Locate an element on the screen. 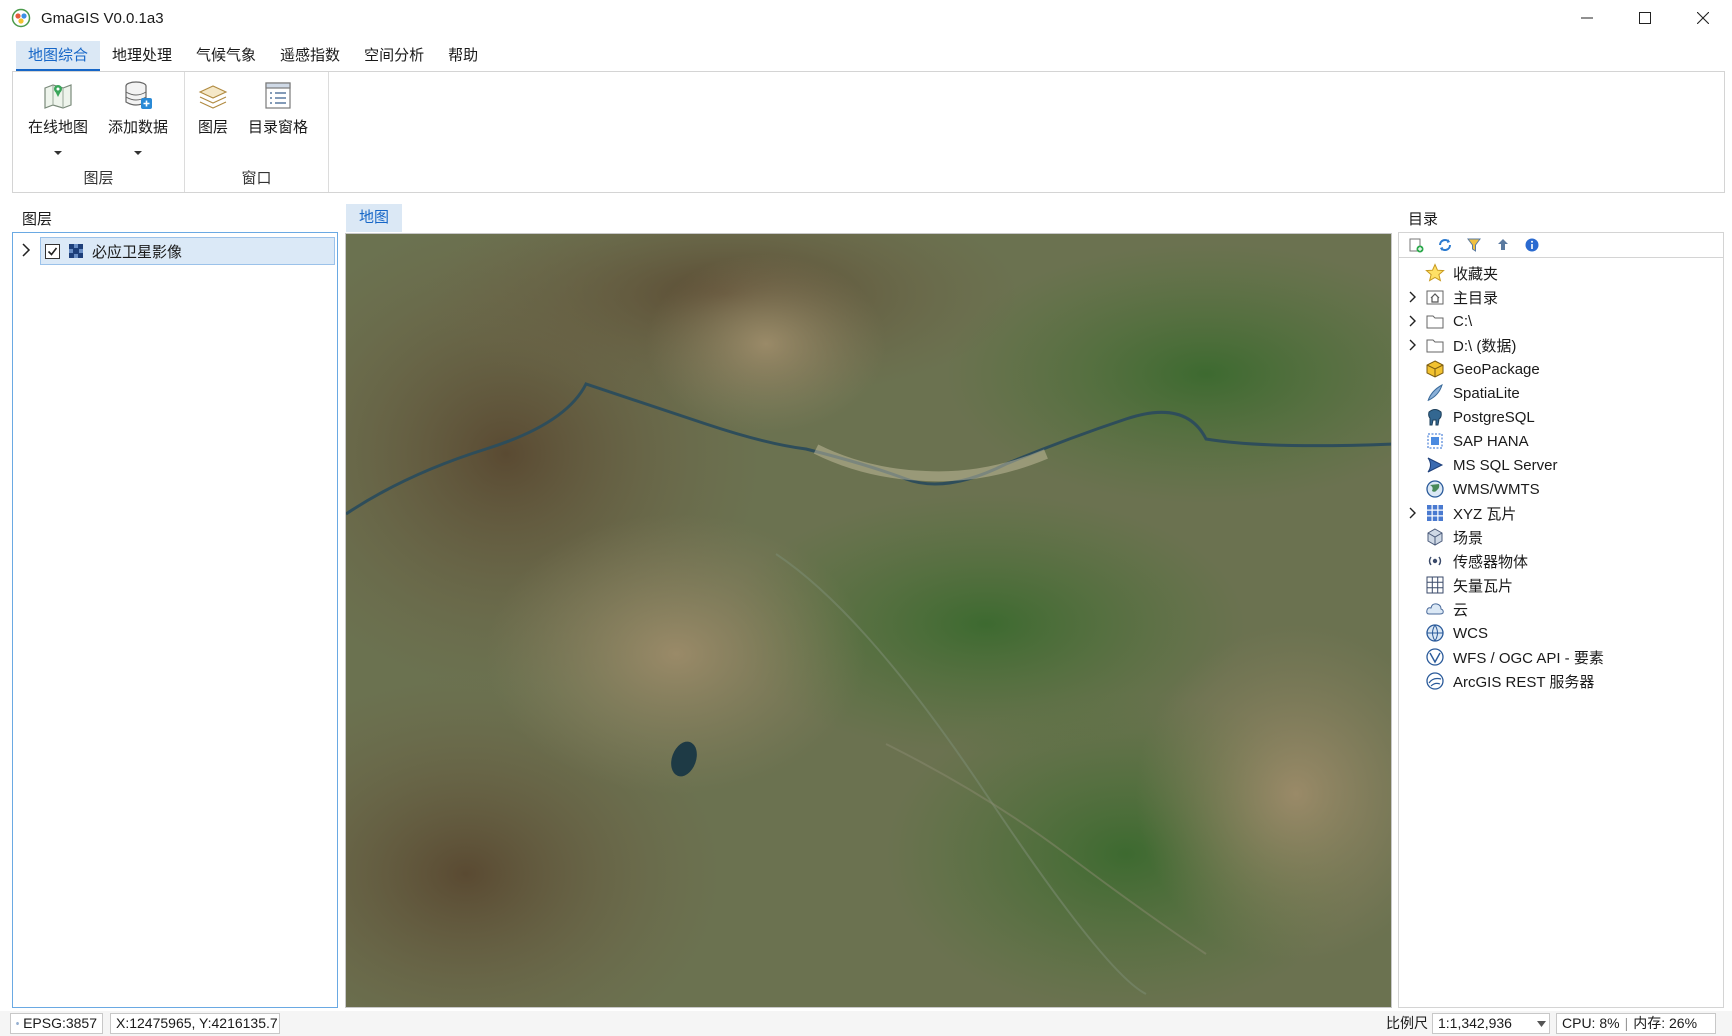  tab-geoprocessing: 地理处理 is located at coordinates (142, 56).